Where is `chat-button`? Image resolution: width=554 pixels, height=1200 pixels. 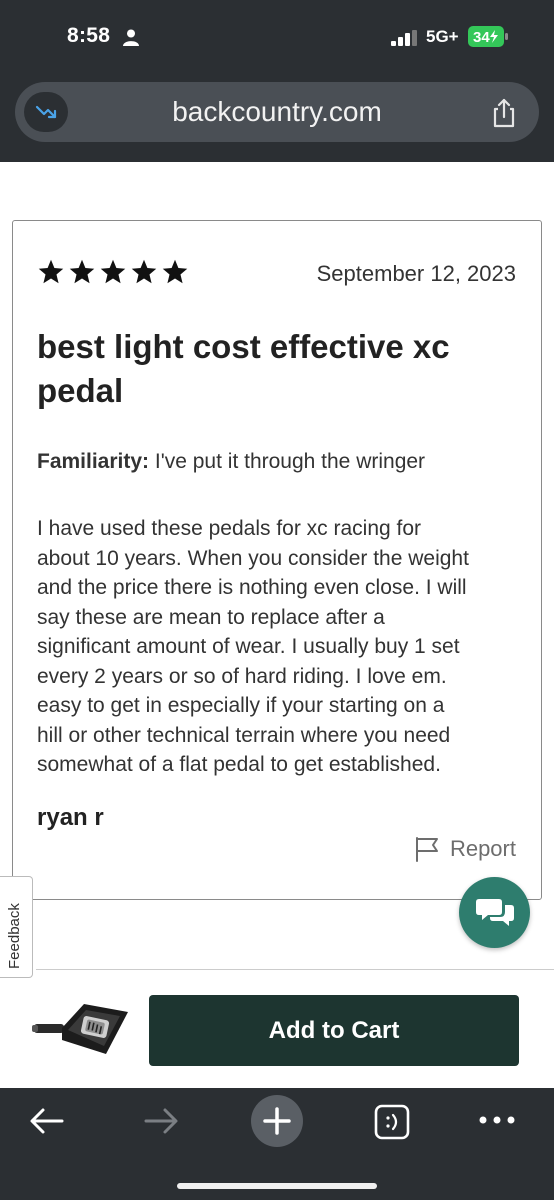 chat-button is located at coordinates (494, 912).